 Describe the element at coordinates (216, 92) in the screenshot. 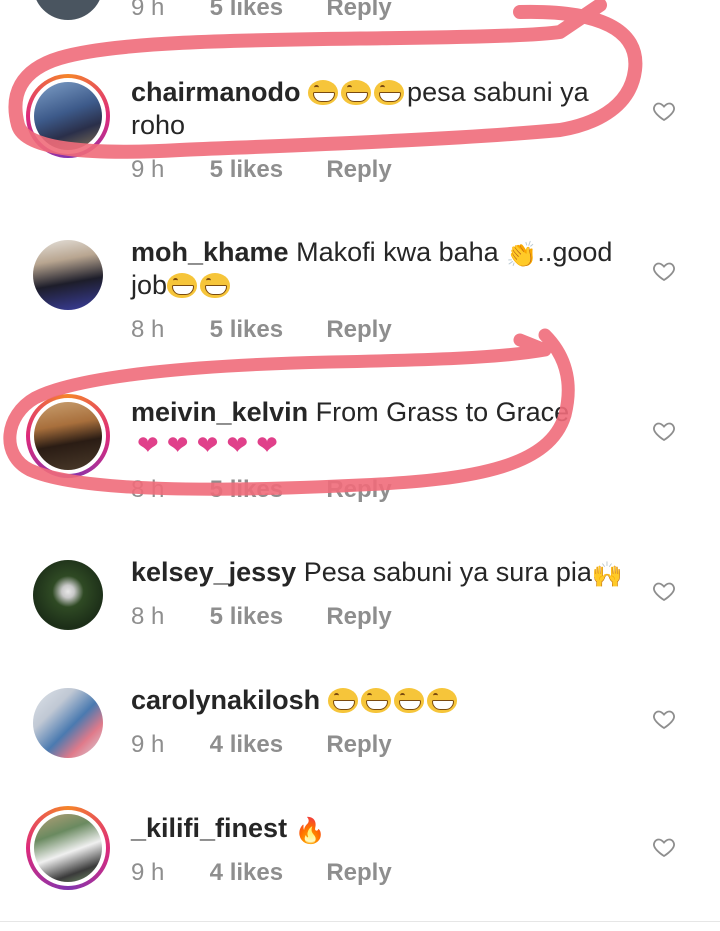

I see `comment-username: chairmanodo` at that location.